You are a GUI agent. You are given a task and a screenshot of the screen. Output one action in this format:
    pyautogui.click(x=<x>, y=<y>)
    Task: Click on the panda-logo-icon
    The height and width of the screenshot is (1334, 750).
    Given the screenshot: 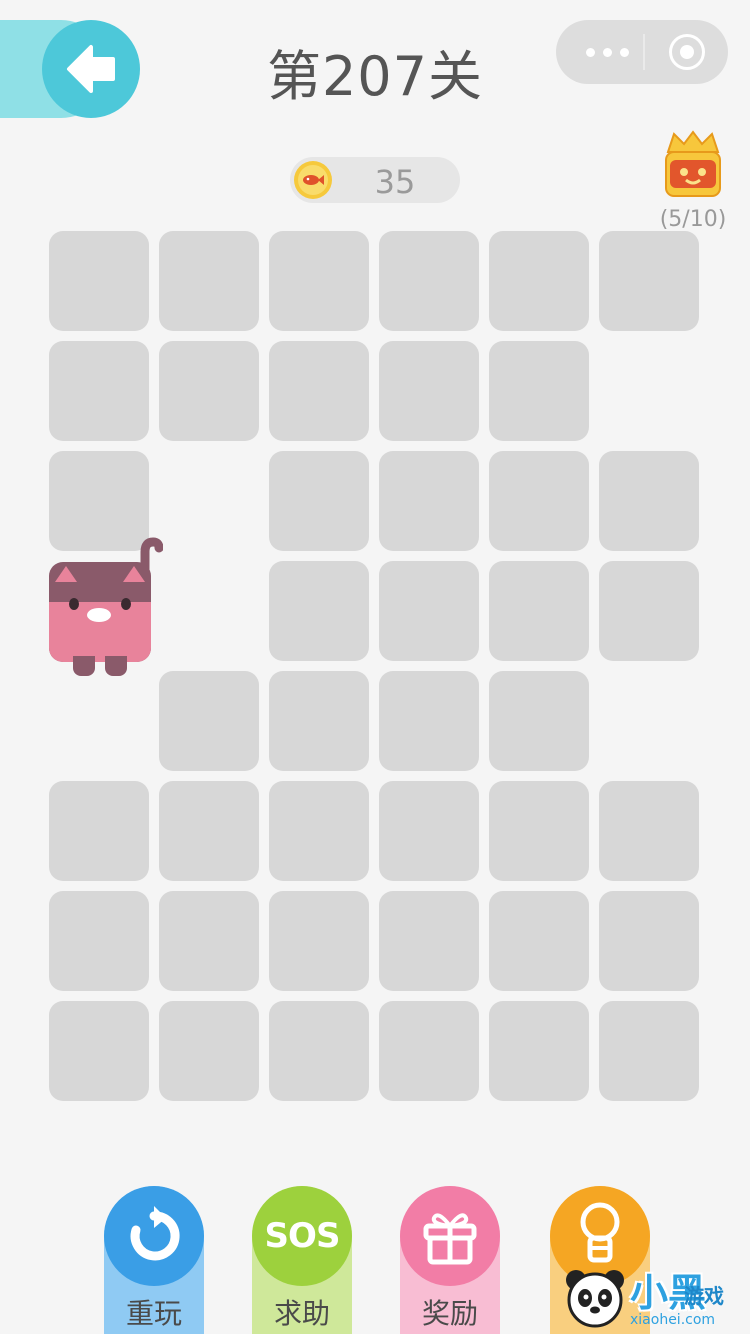 What is the action you would take?
    pyautogui.click(x=595, y=1299)
    